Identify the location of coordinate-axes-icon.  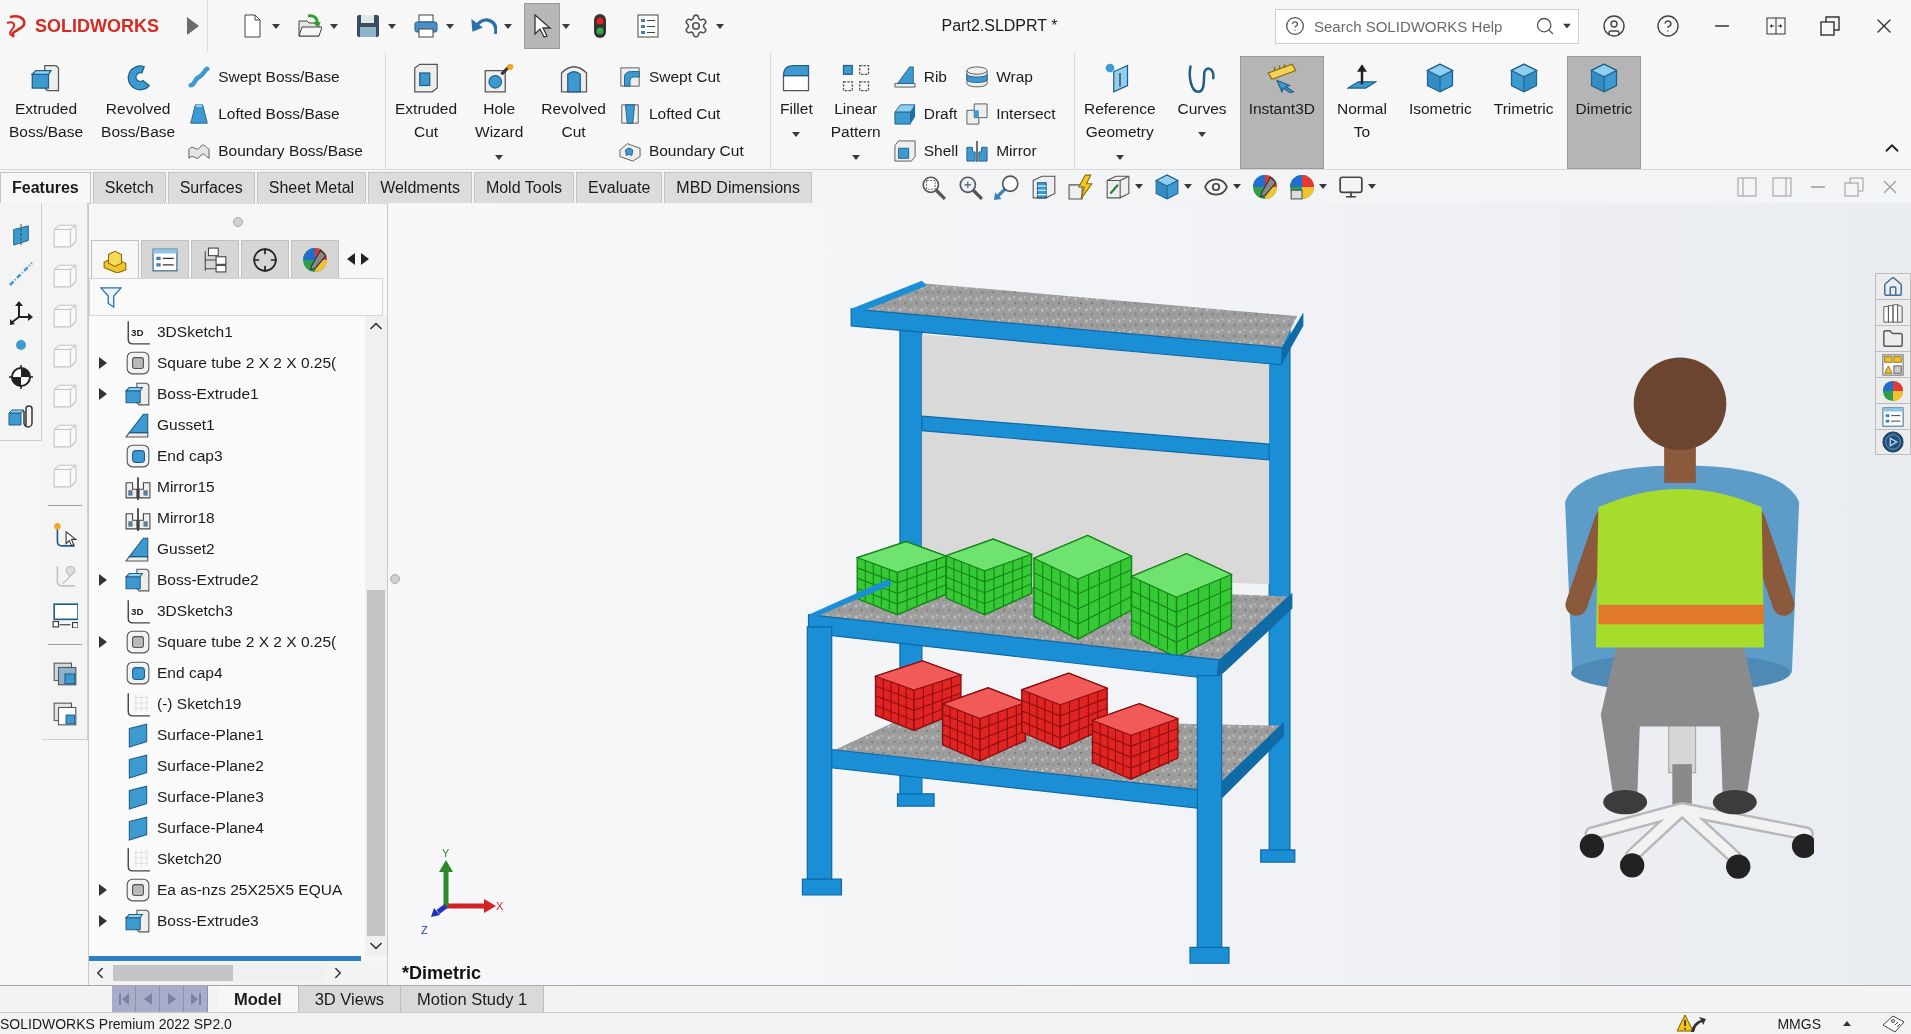
(20, 313).